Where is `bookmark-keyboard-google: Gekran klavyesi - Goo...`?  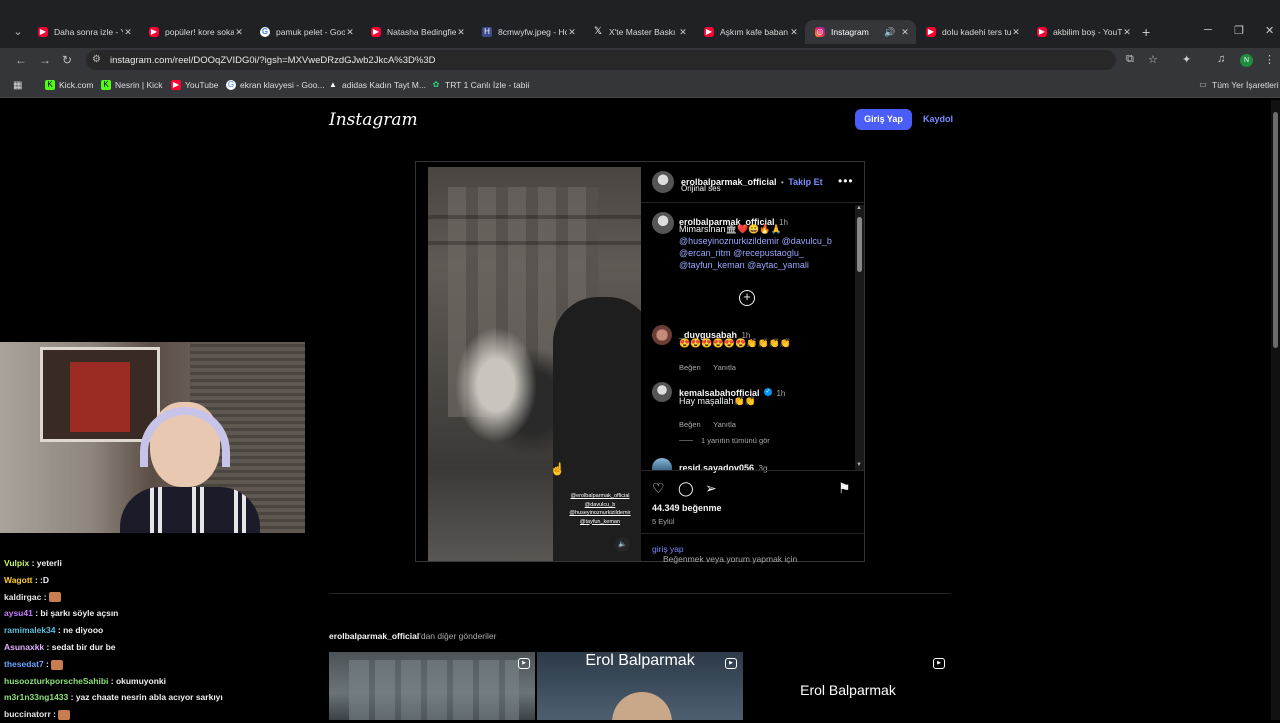 bookmark-keyboard-google: Gekran klavyesi - Goo... is located at coordinates (275, 85).